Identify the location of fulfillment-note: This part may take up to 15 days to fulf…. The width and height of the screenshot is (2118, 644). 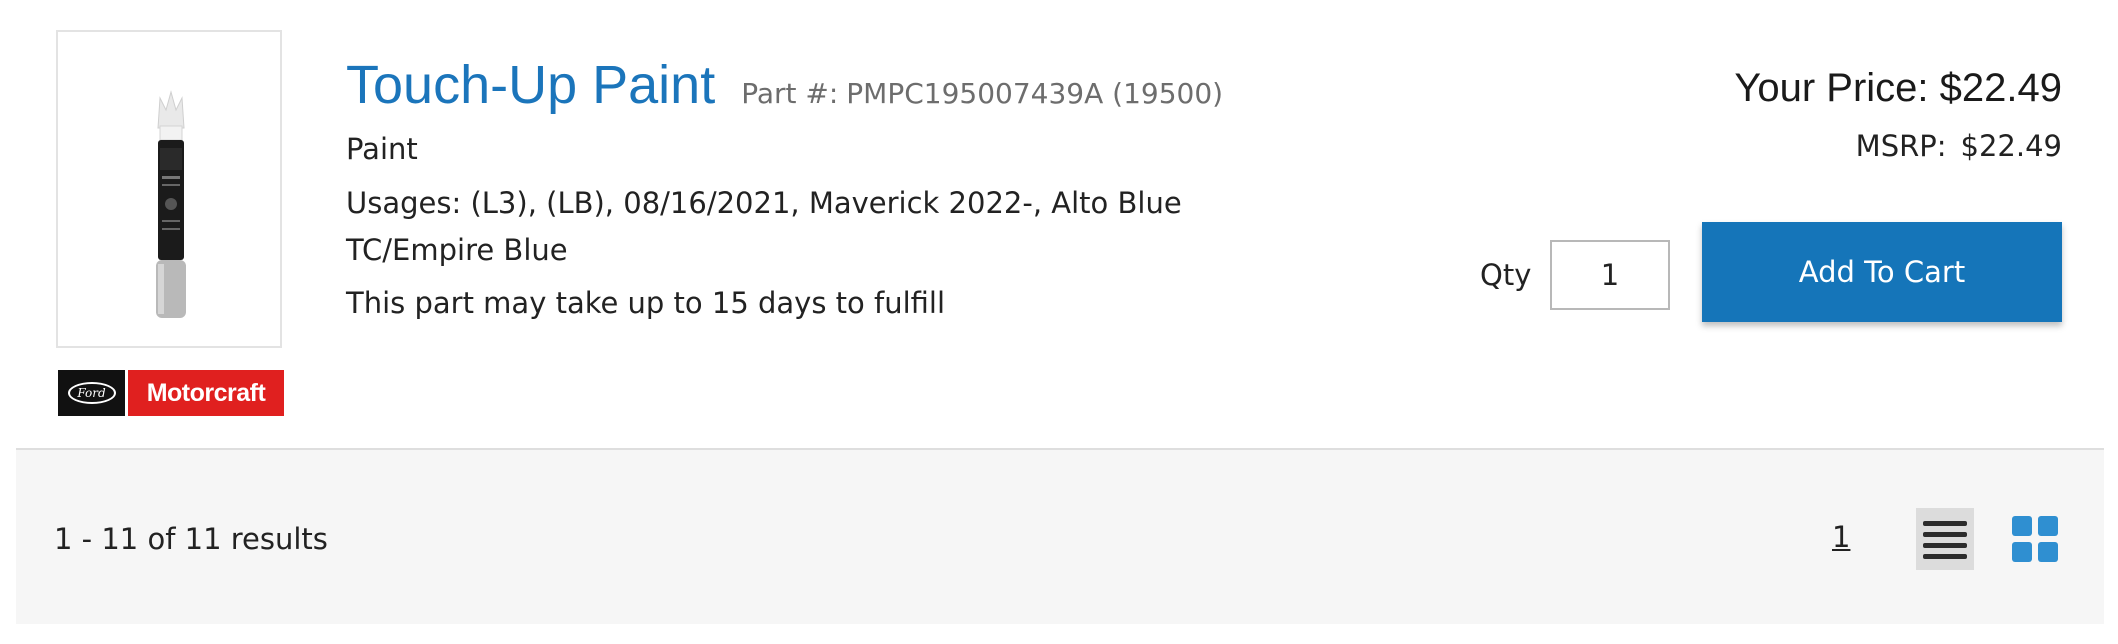
(646, 303).